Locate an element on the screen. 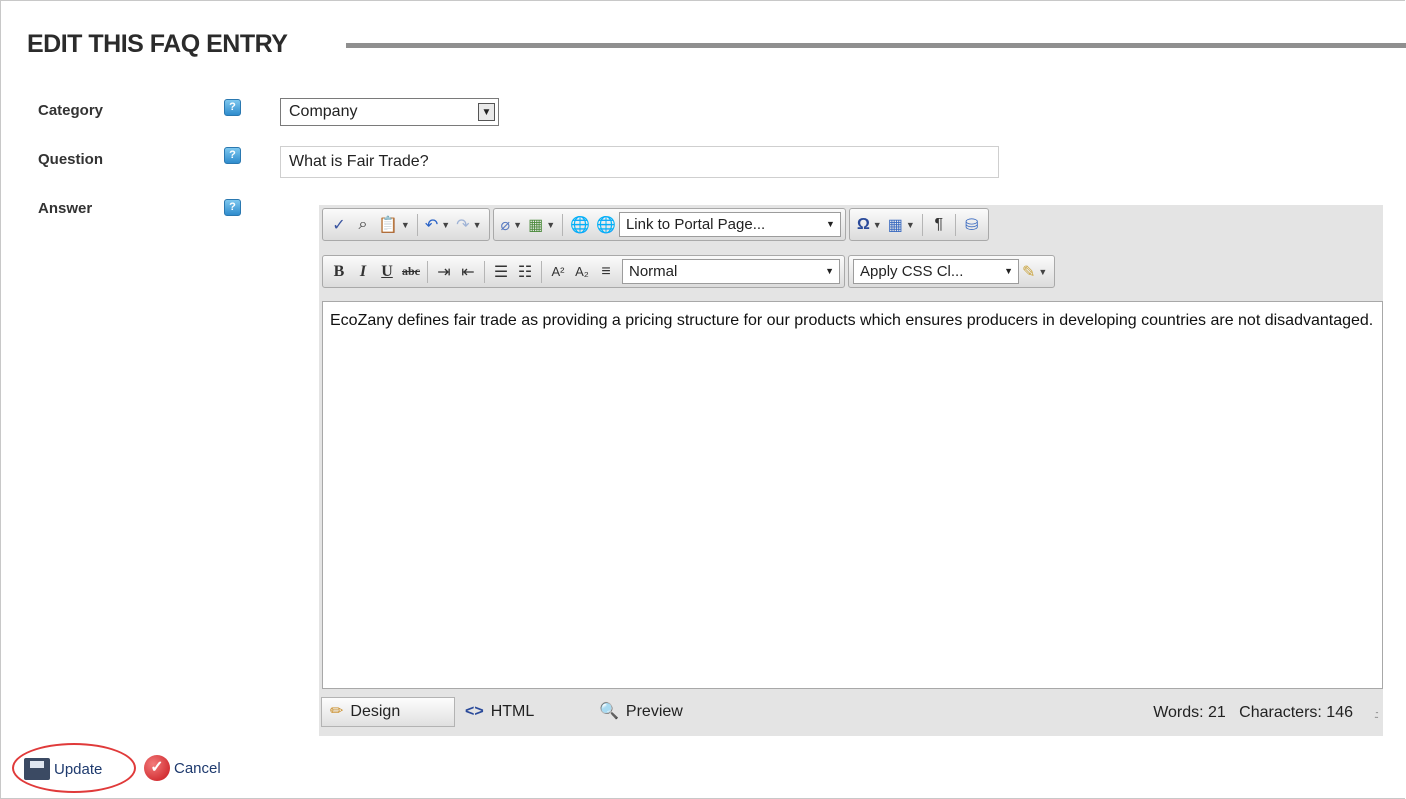  answer-label: Answer is located at coordinates (65, 208).